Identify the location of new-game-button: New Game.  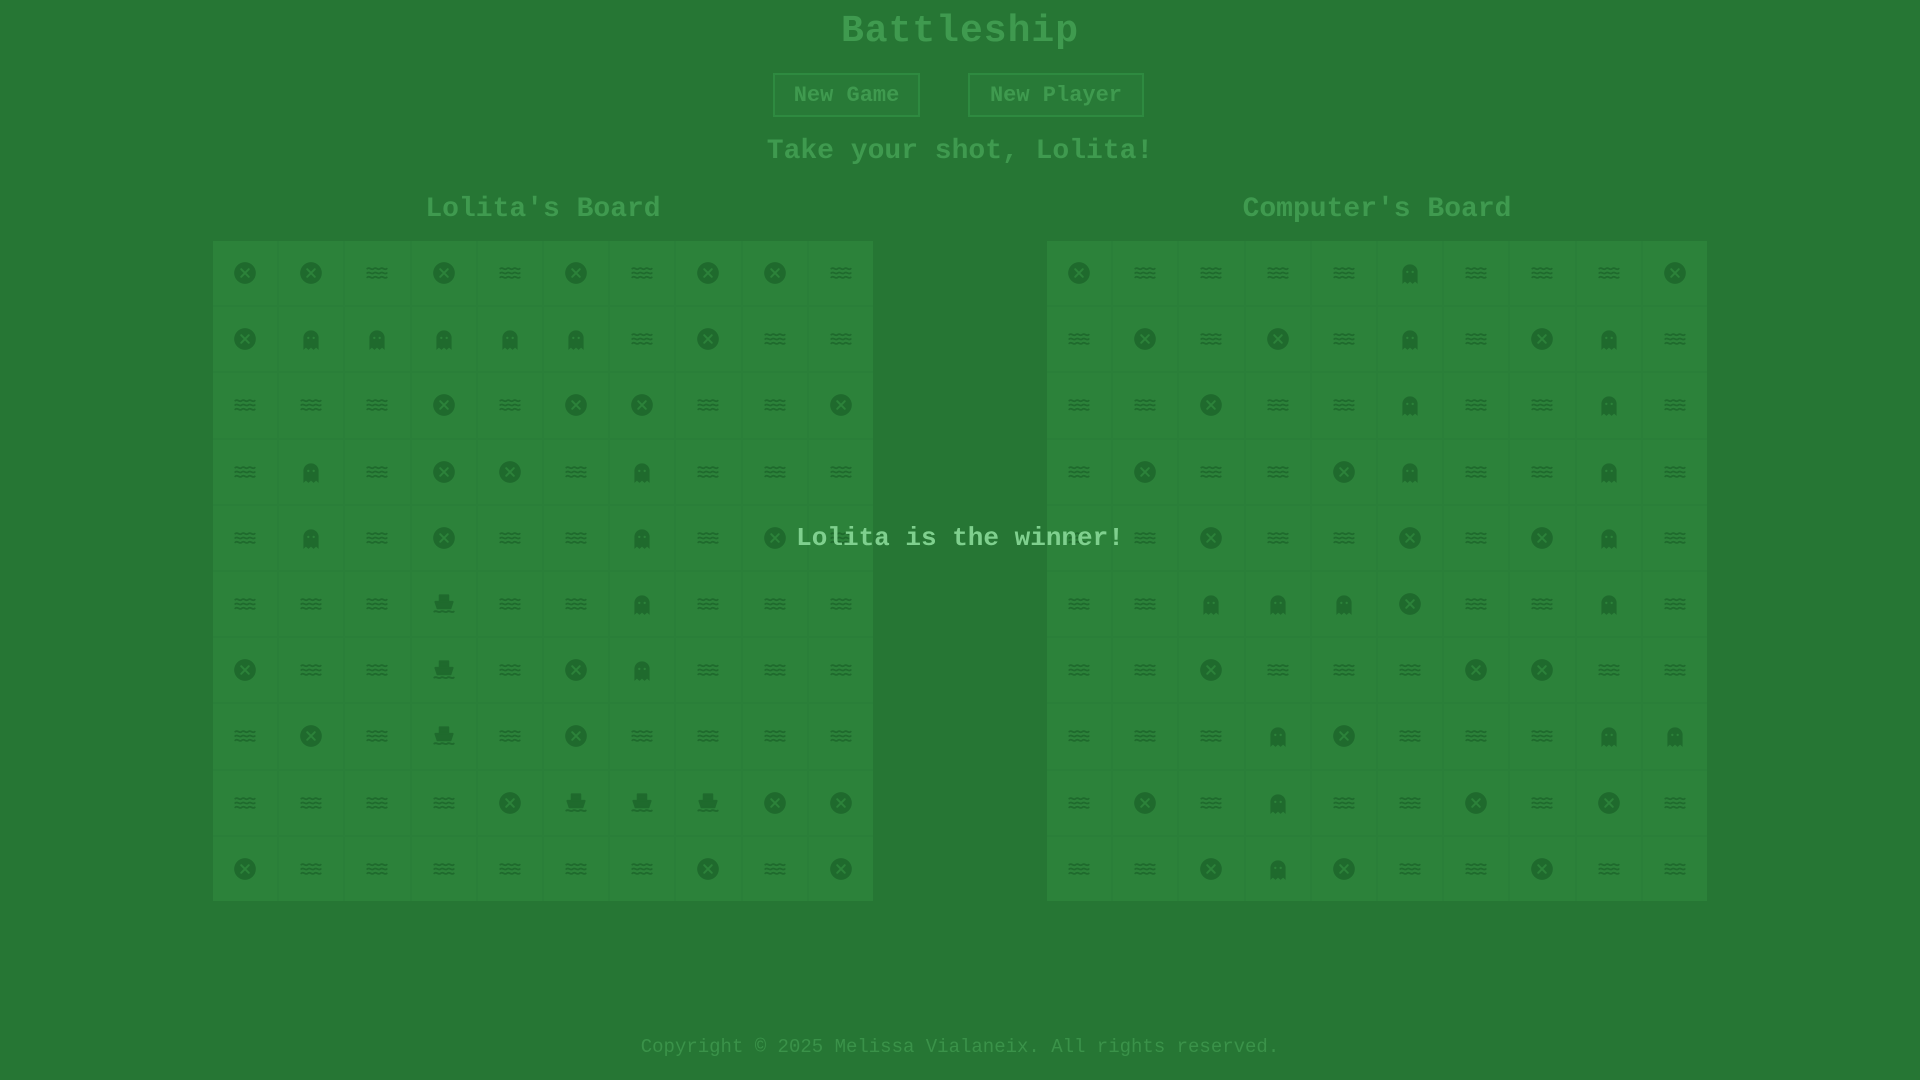
(846, 95).